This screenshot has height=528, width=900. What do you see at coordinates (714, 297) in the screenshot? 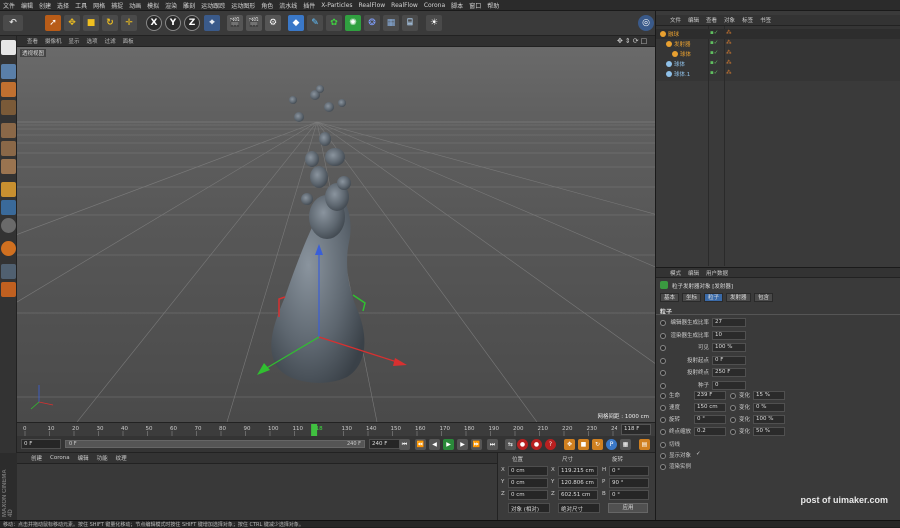
I see `attribute-tab: 粒子` at bounding box center [714, 297].